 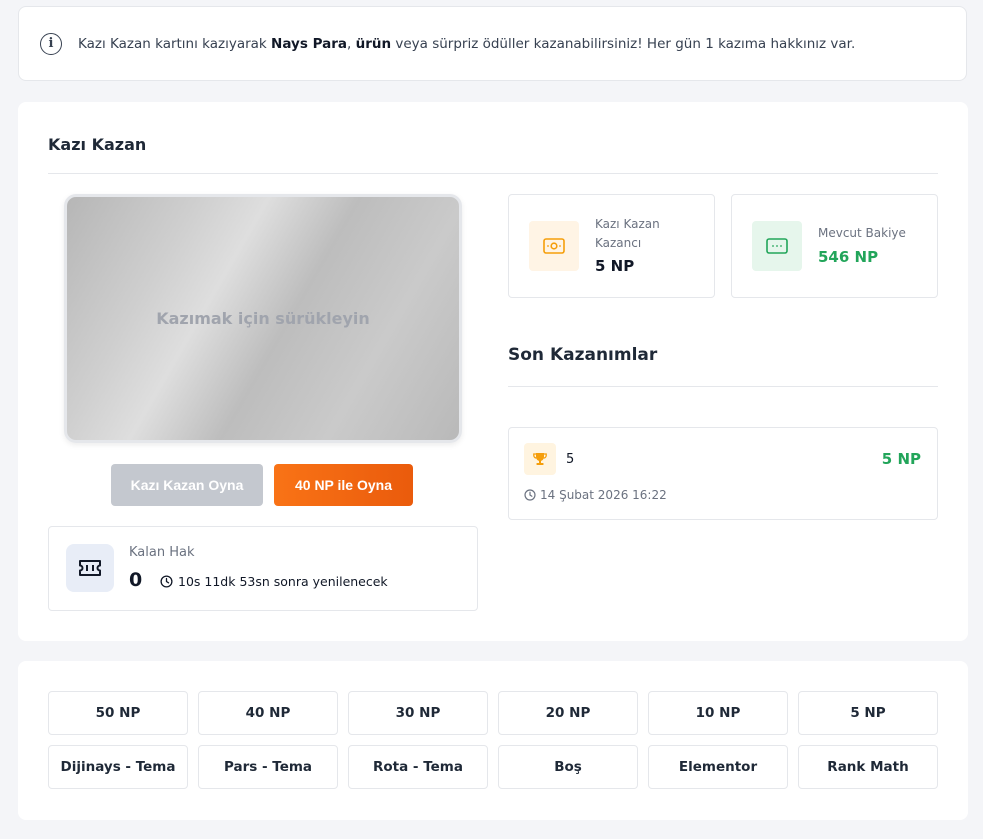 What do you see at coordinates (718, 713) in the screenshot?
I see `prize-item: 10 NP` at bounding box center [718, 713].